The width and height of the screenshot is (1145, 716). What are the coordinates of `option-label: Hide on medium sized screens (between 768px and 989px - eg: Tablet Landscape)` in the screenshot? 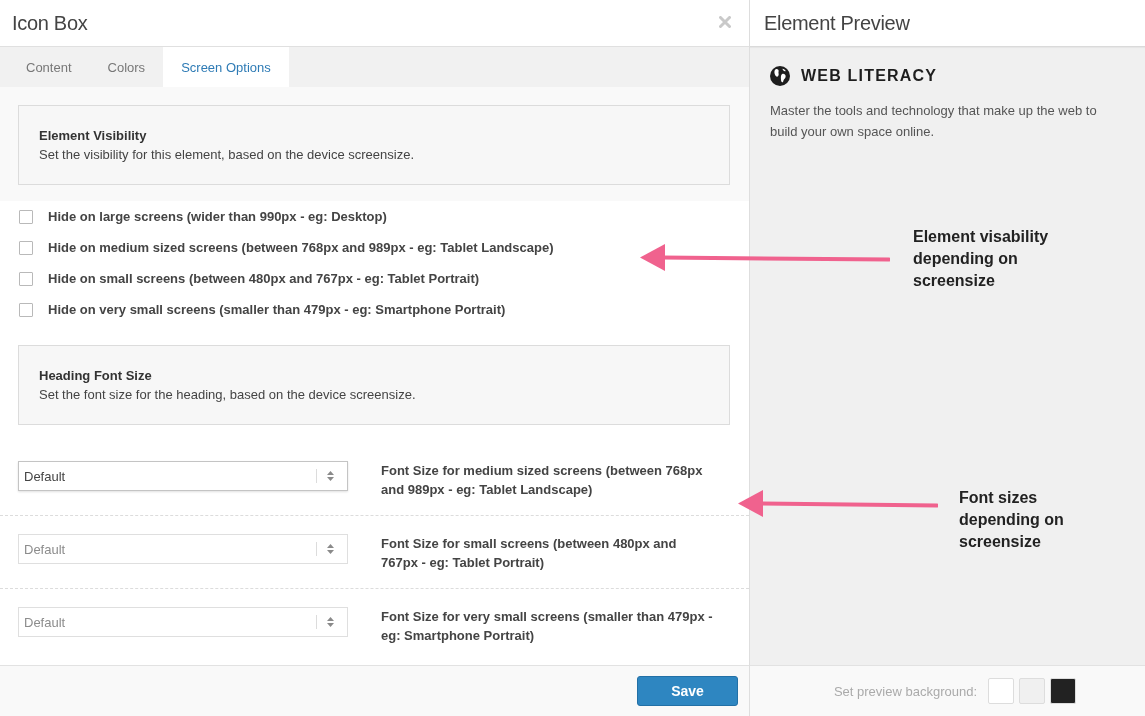 It's located at (301, 247).